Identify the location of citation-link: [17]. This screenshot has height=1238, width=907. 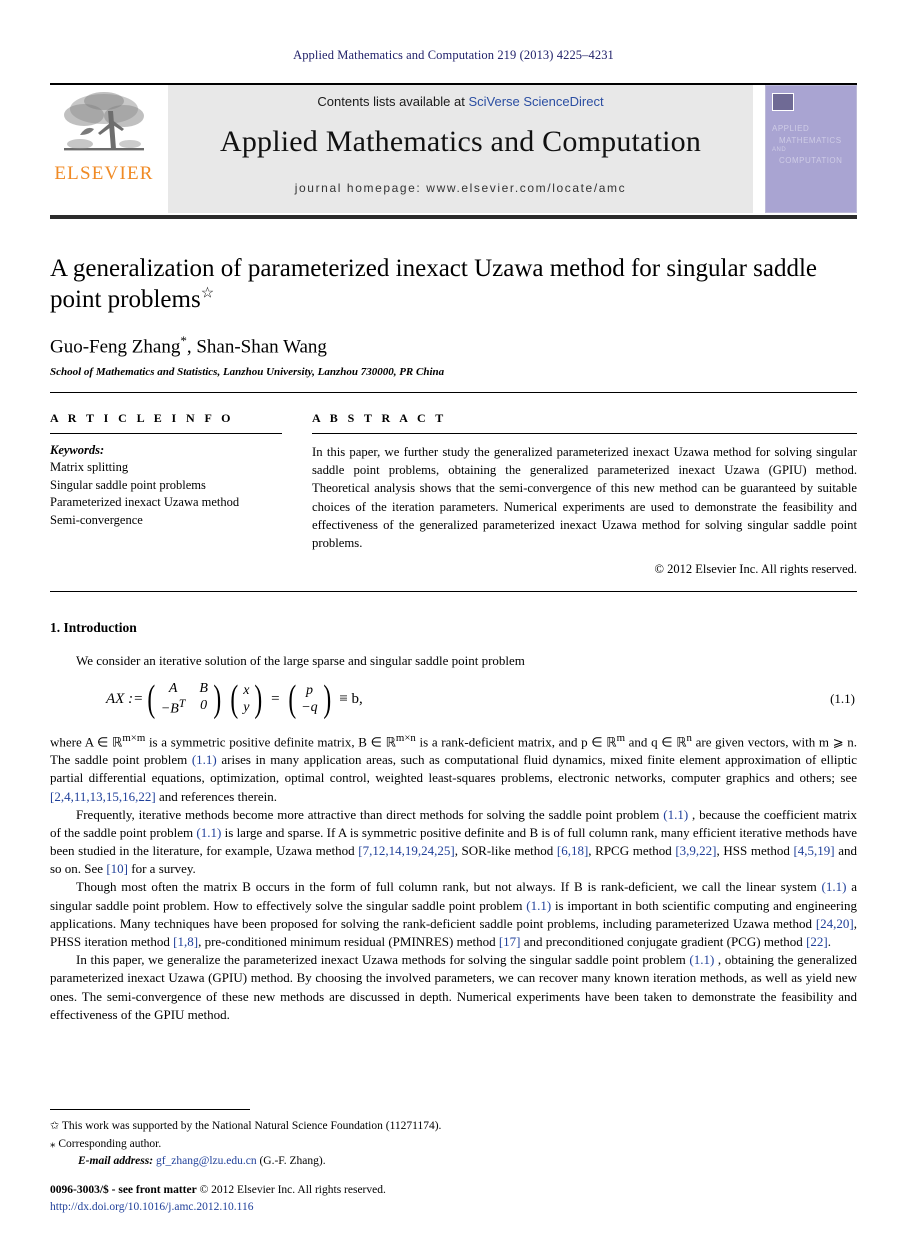
(510, 941).